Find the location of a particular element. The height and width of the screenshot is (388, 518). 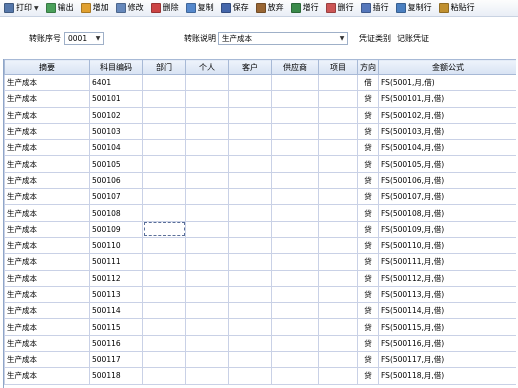

table-row: 生产成本 500114 贷 FS(500114,月,借) is located at coordinates (260, 311).